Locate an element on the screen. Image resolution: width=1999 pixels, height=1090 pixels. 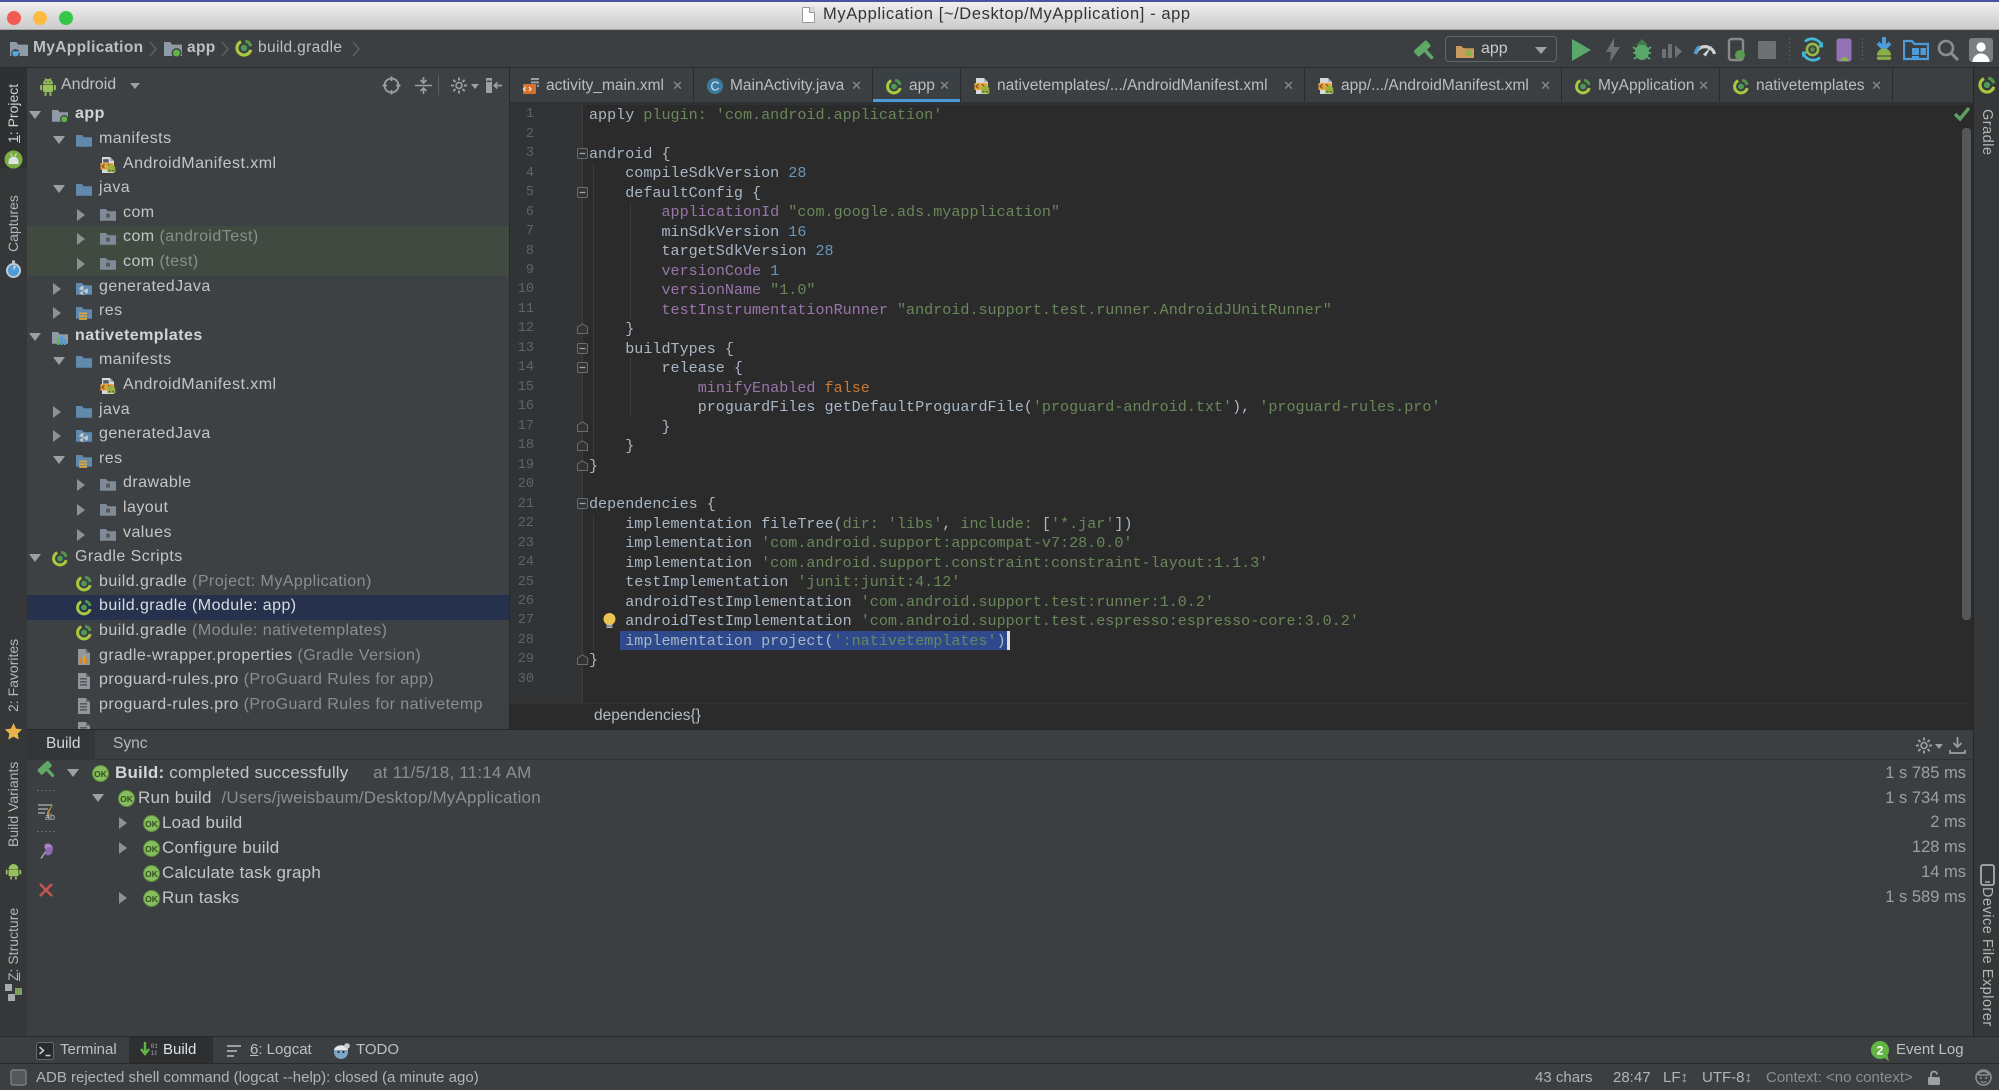
svg-text: 2 is located at coordinates (1880, 1051).